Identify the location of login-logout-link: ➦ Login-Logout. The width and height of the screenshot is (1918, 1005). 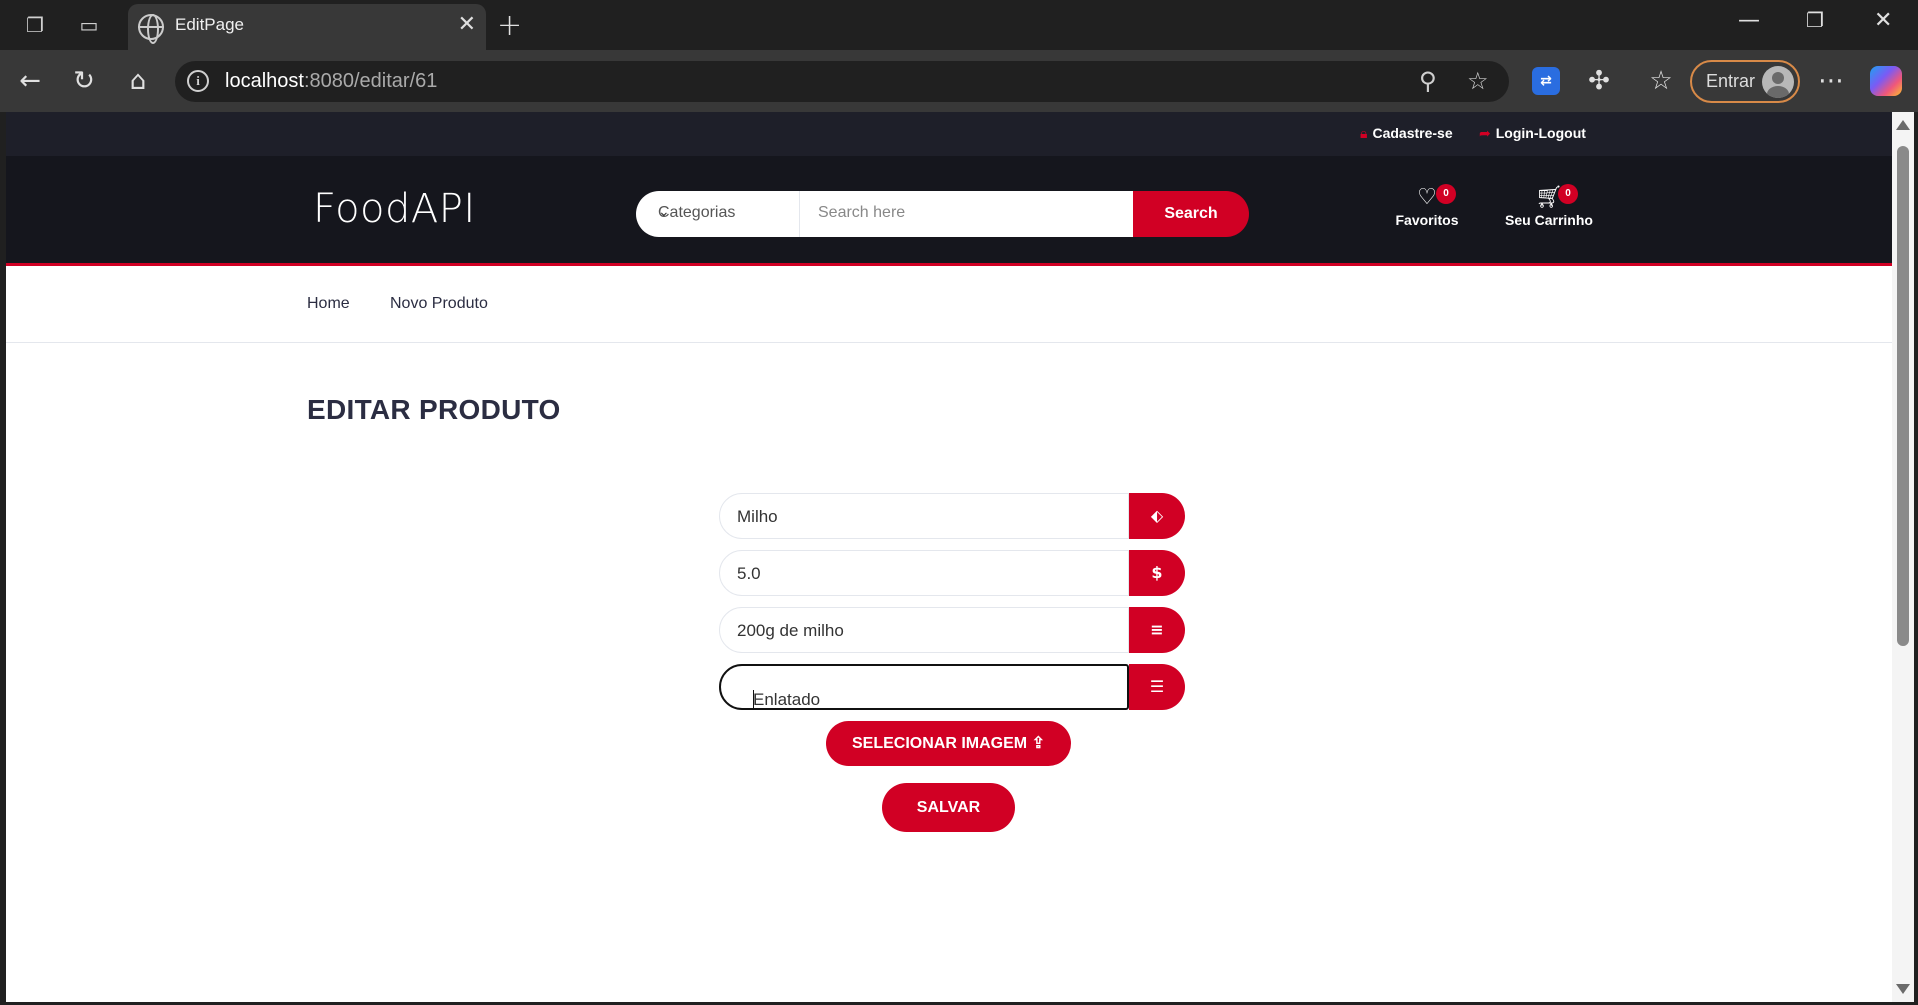
(1532, 133).